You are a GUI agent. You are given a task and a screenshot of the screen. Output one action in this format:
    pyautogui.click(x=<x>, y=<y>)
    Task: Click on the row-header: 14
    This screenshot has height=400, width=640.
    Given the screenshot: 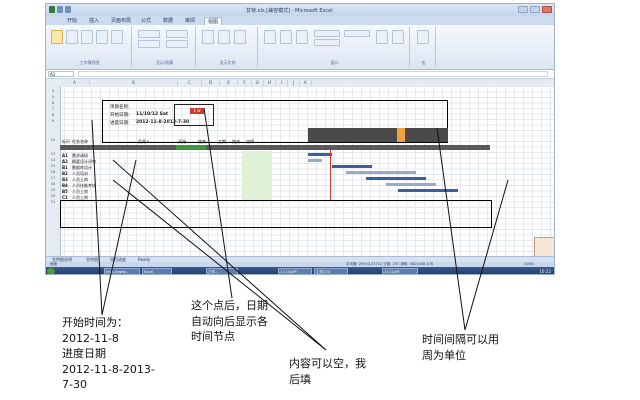 What is the action you would take?
    pyautogui.click(x=53, y=160)
    